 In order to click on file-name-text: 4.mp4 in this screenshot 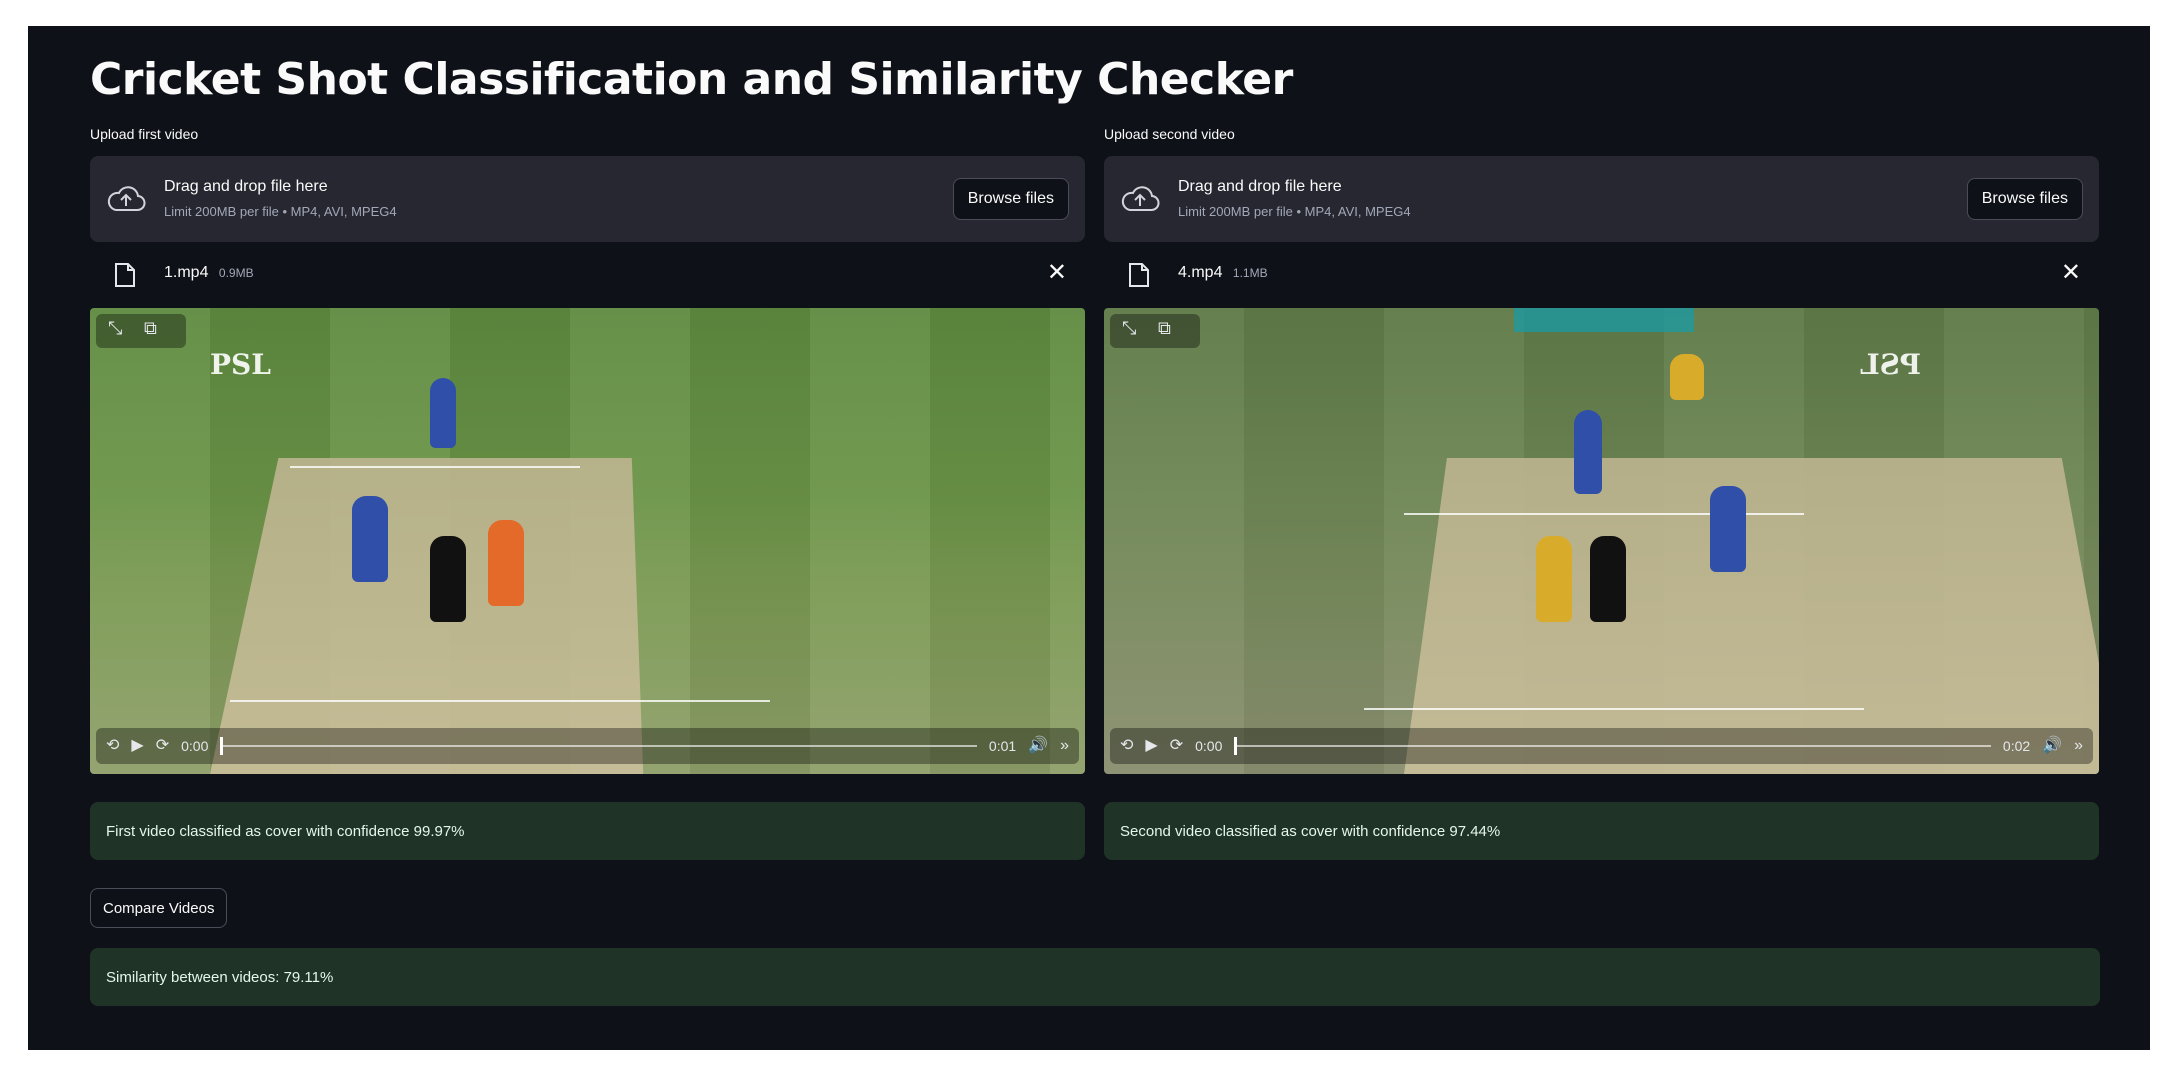, I will do `click(1200, 272)`.